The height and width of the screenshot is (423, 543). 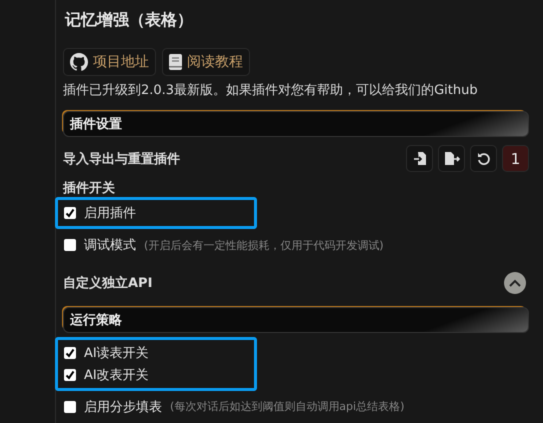 I want to click on import-button, so click(x=419, y=158).